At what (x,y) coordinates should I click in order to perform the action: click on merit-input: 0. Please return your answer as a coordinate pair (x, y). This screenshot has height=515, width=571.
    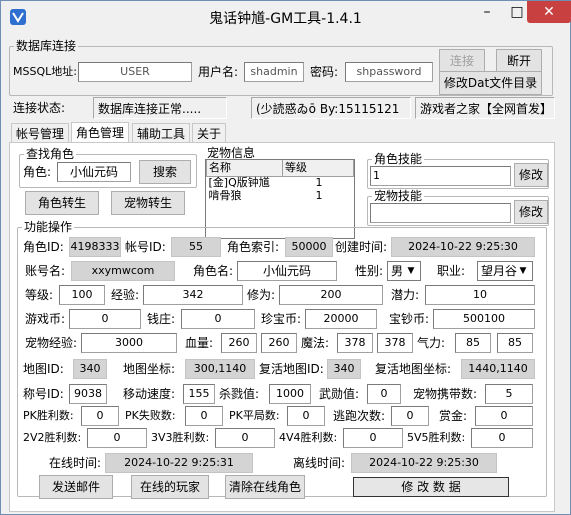
    Looking at the image, I should click on (384, 394).